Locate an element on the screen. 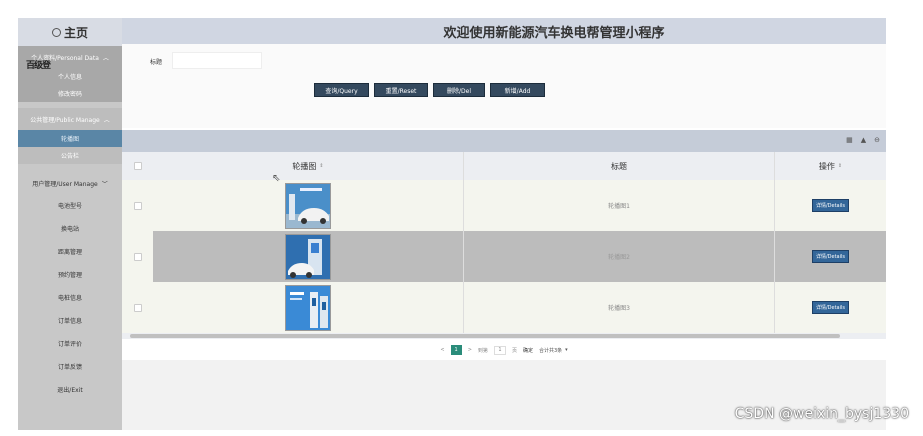 The height and width of the screenshot is (436, 923). sidebar-group-label: 公共管理/Public Manage is located at coordinates (65, 120).